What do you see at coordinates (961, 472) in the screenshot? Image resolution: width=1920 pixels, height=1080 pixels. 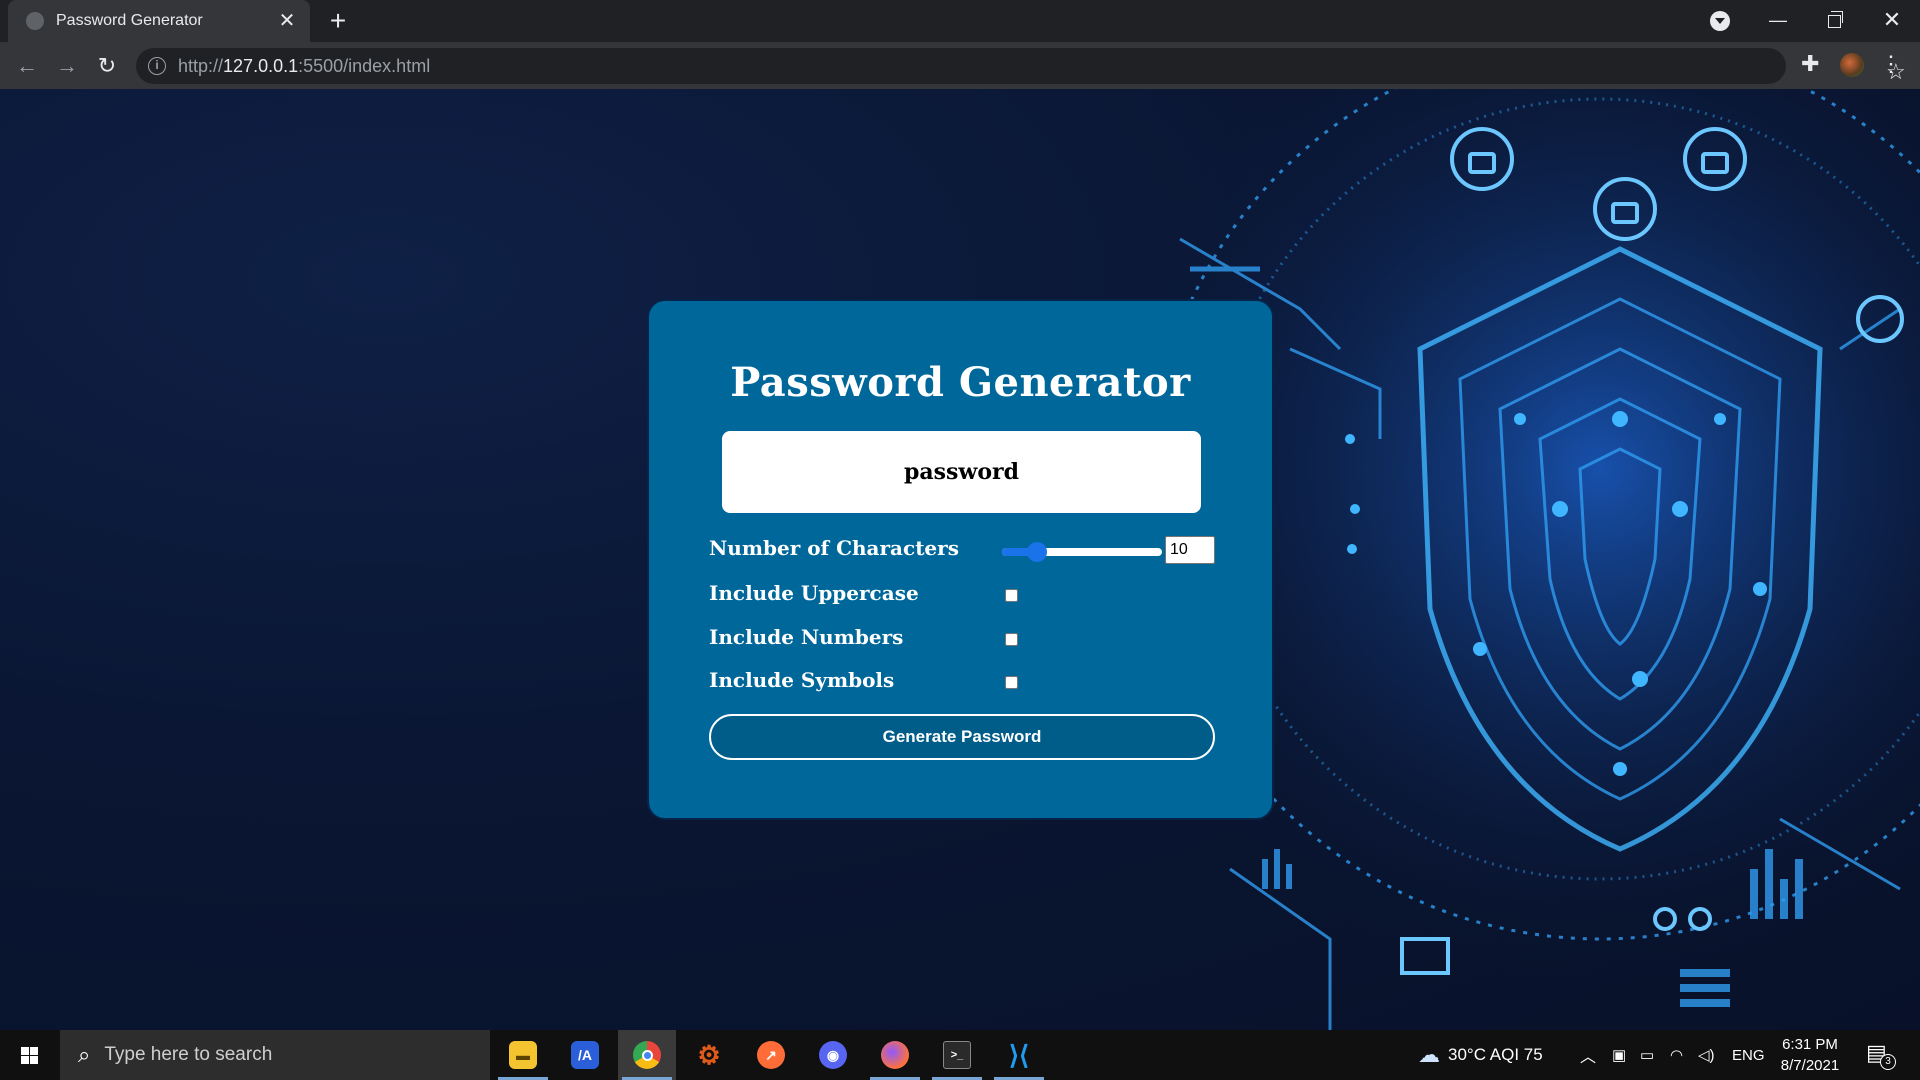 I see `password-display: password` at bounding box center [961, 472].